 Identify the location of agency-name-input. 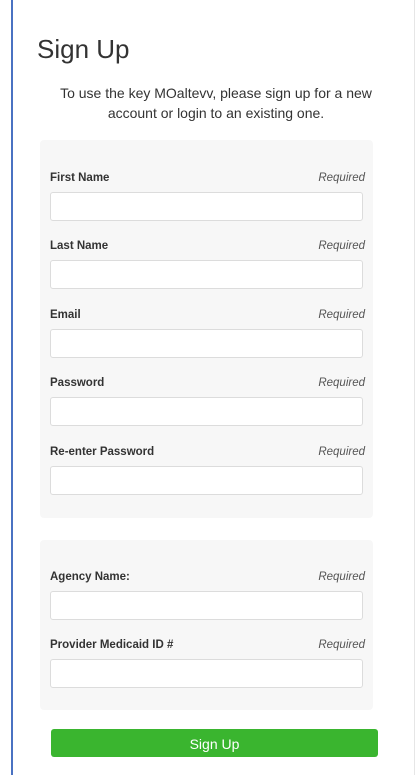
(206, 605).